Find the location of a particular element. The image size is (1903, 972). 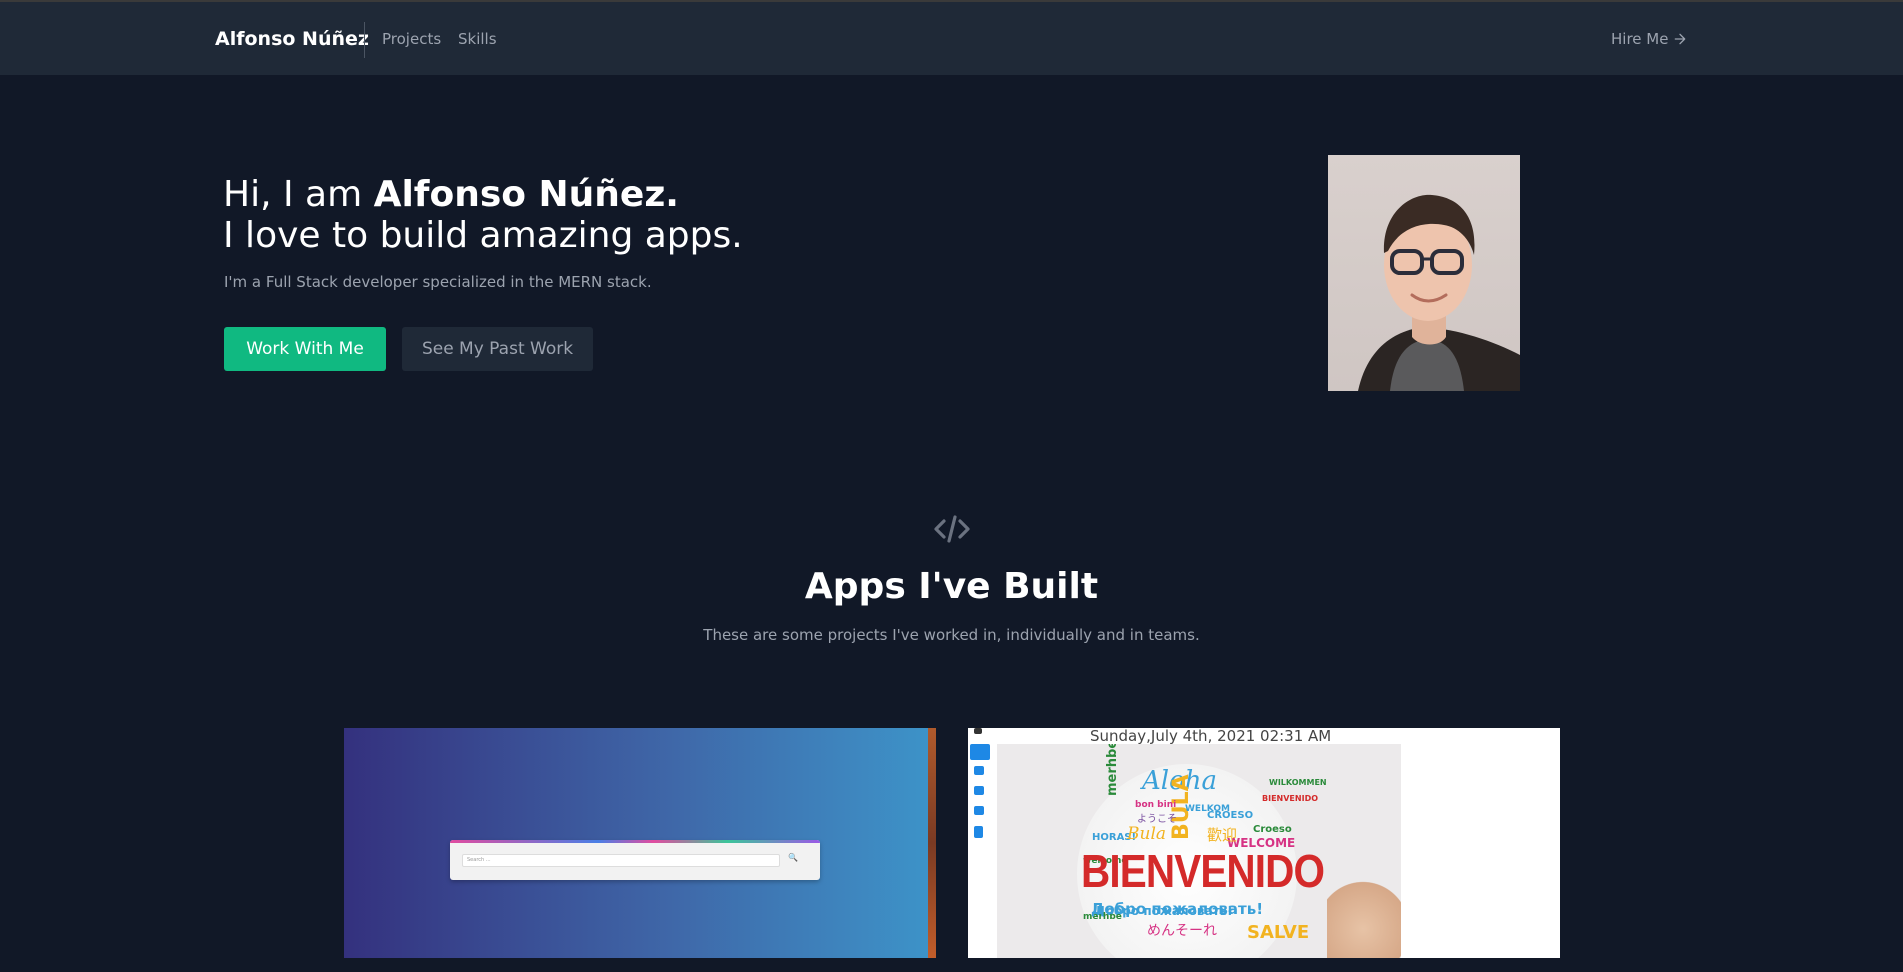

word: bon bini is located at coordinates (1156, 805).